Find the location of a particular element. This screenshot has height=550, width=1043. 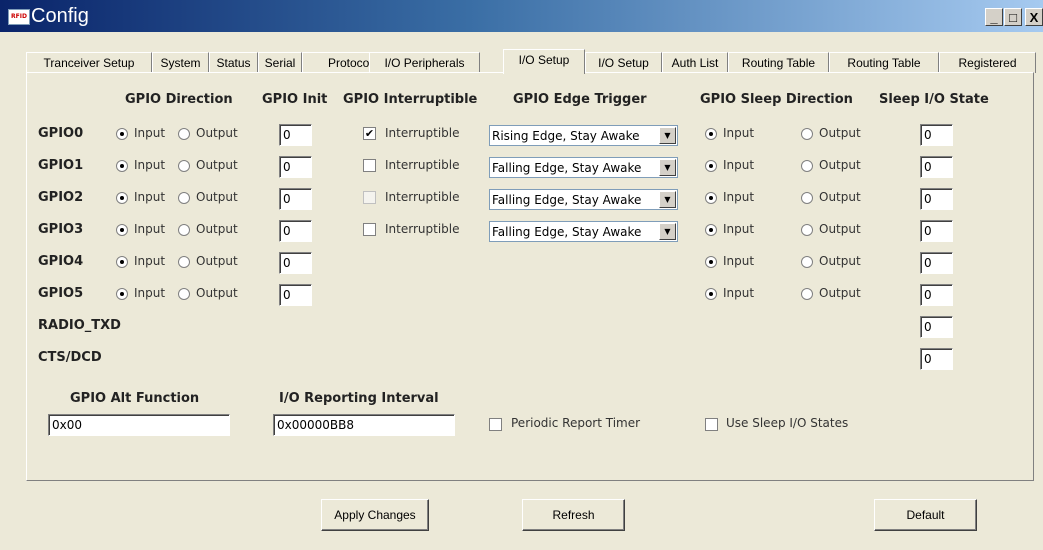

gpio2-sleep-input-label: Input is located at coordinates (739, 197).